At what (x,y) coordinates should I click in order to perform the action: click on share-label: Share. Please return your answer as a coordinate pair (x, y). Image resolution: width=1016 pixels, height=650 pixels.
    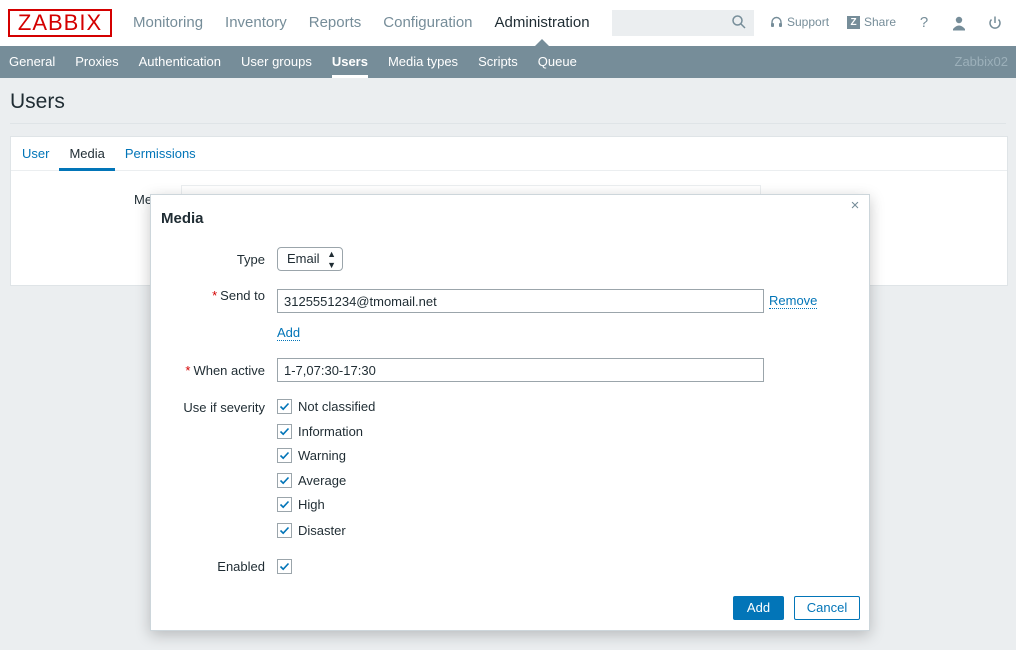
    Looking at the image, I should click on (880, 22).